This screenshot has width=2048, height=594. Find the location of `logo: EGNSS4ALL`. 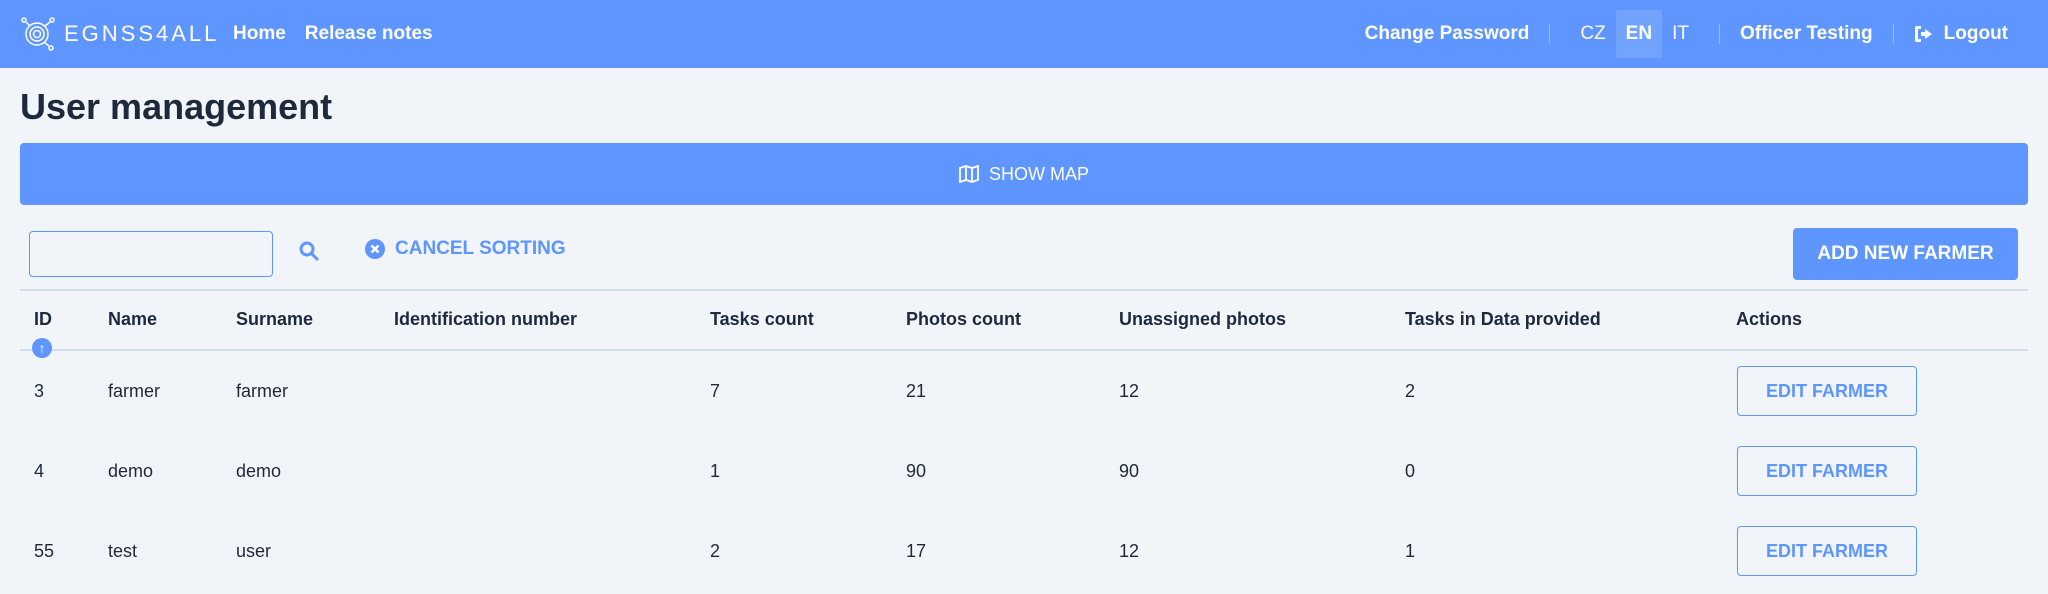

logo: EGNSS4ALL is located at coordinates (119, 34).